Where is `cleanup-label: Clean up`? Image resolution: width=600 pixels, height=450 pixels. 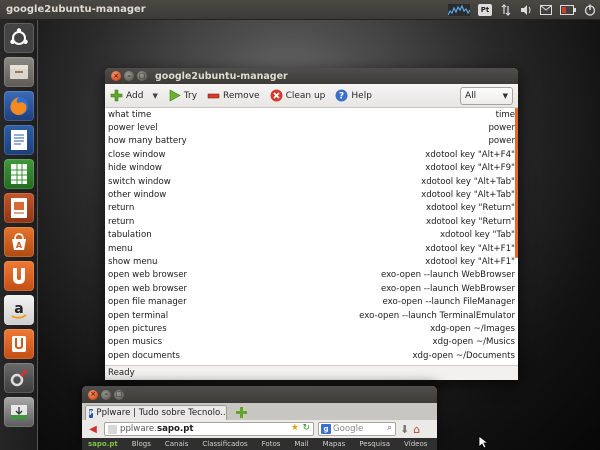
cleanup-label: Clean up is located at coordinates (305, 95).